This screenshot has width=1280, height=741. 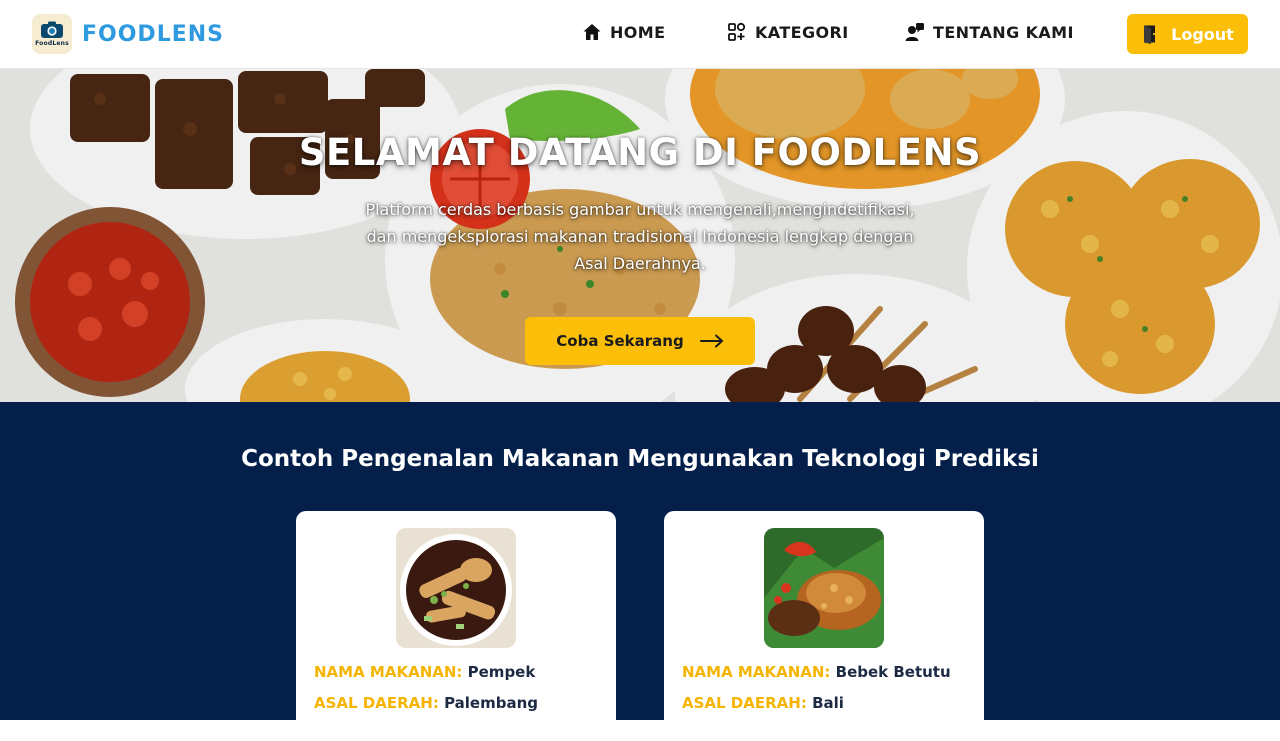 What do you see at coordinates (592, 32) in the screenshot?
I see `home-icon` at bounding box center [592, 32].